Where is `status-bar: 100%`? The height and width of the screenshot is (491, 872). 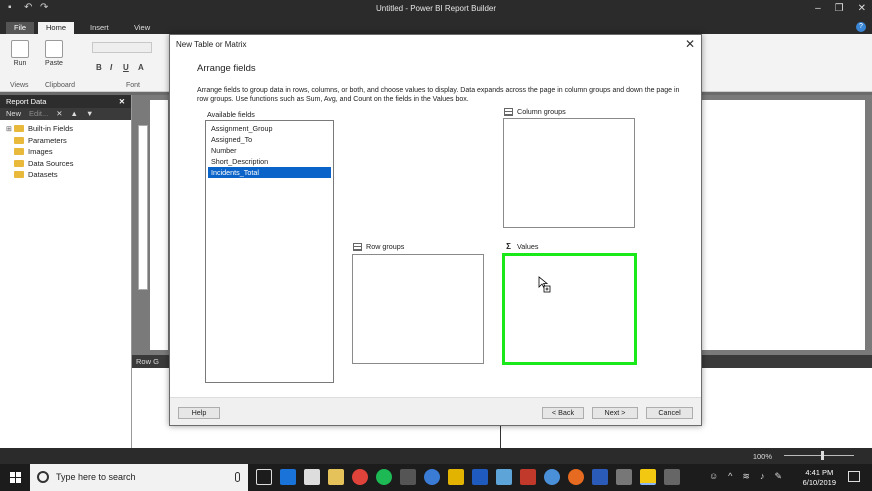 status-bar: 100% is located at coordinates (436, 456).